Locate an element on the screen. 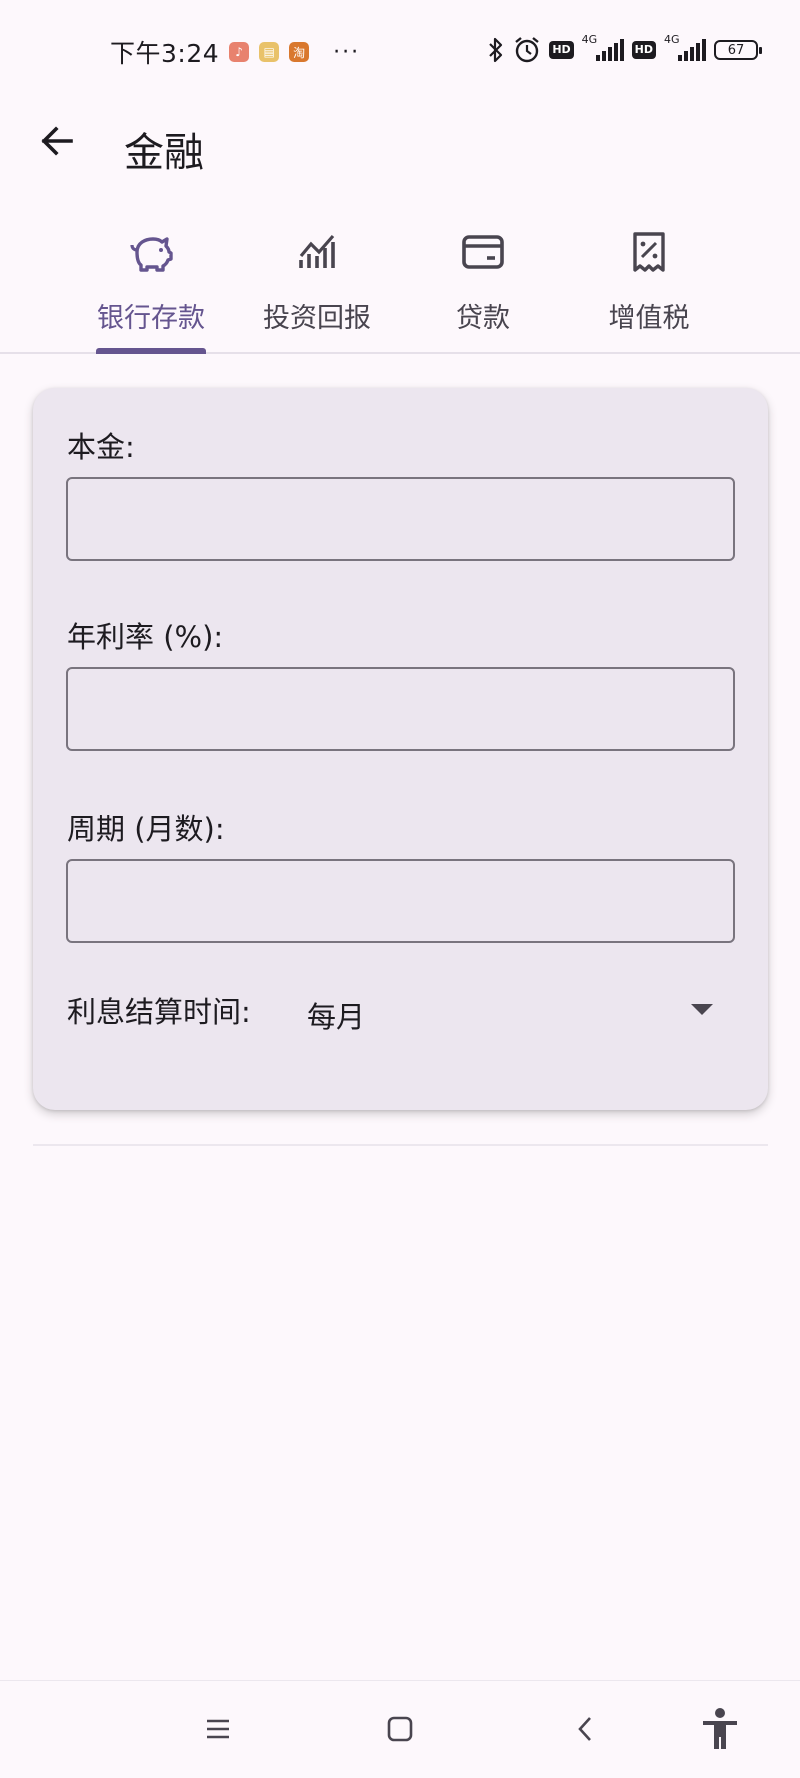  piggy-bank-icon is located at coordinates (151, 252).